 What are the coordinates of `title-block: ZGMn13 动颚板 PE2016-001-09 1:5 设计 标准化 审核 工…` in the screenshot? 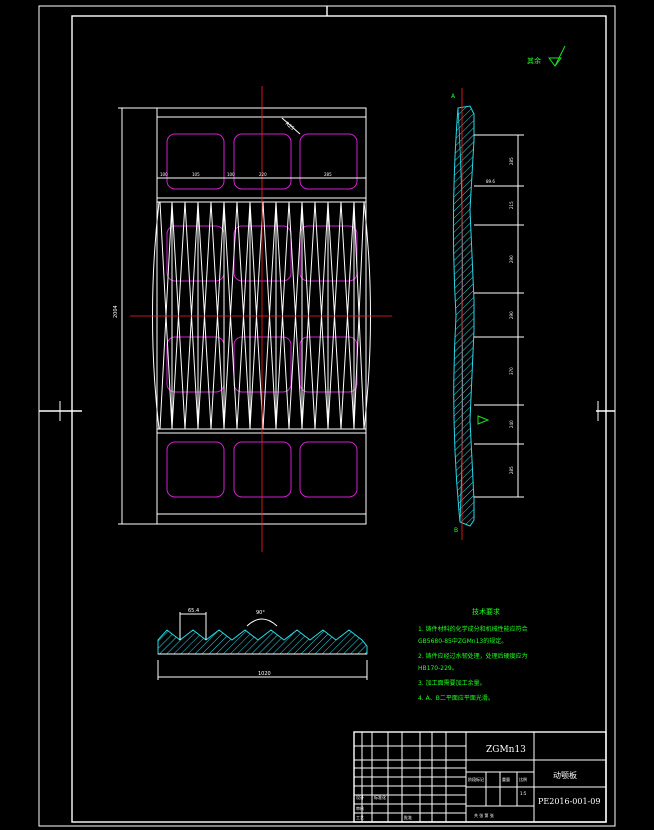 It's located at (480, 777).